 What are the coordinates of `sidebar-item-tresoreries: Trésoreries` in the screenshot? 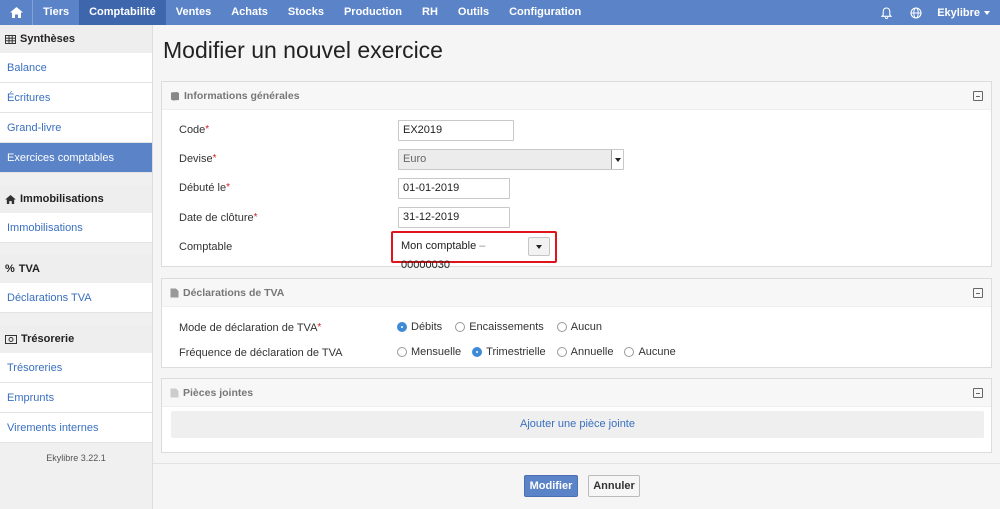 It's located at (76, 368).